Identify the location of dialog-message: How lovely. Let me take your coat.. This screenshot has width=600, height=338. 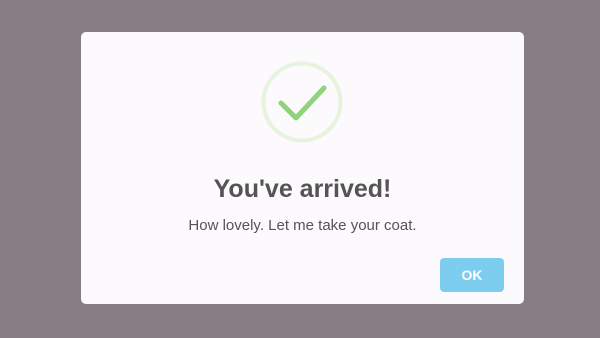
(302, 225).